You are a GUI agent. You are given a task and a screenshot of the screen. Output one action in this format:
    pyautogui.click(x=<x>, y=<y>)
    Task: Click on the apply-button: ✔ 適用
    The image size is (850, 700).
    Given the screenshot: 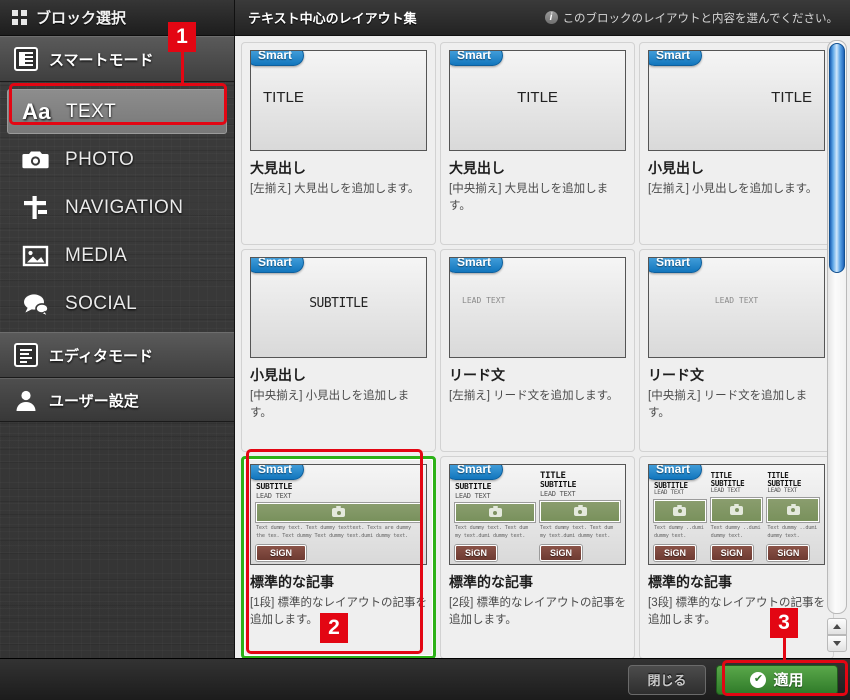 What is the action you would take?
    pyautogui.click(x=777, y=679)
    